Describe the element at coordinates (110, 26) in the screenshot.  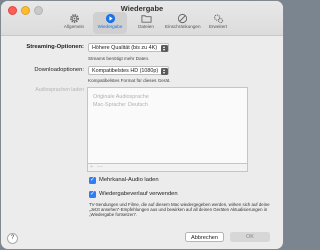
I see `tab-label: Wiedergabe` at that location.